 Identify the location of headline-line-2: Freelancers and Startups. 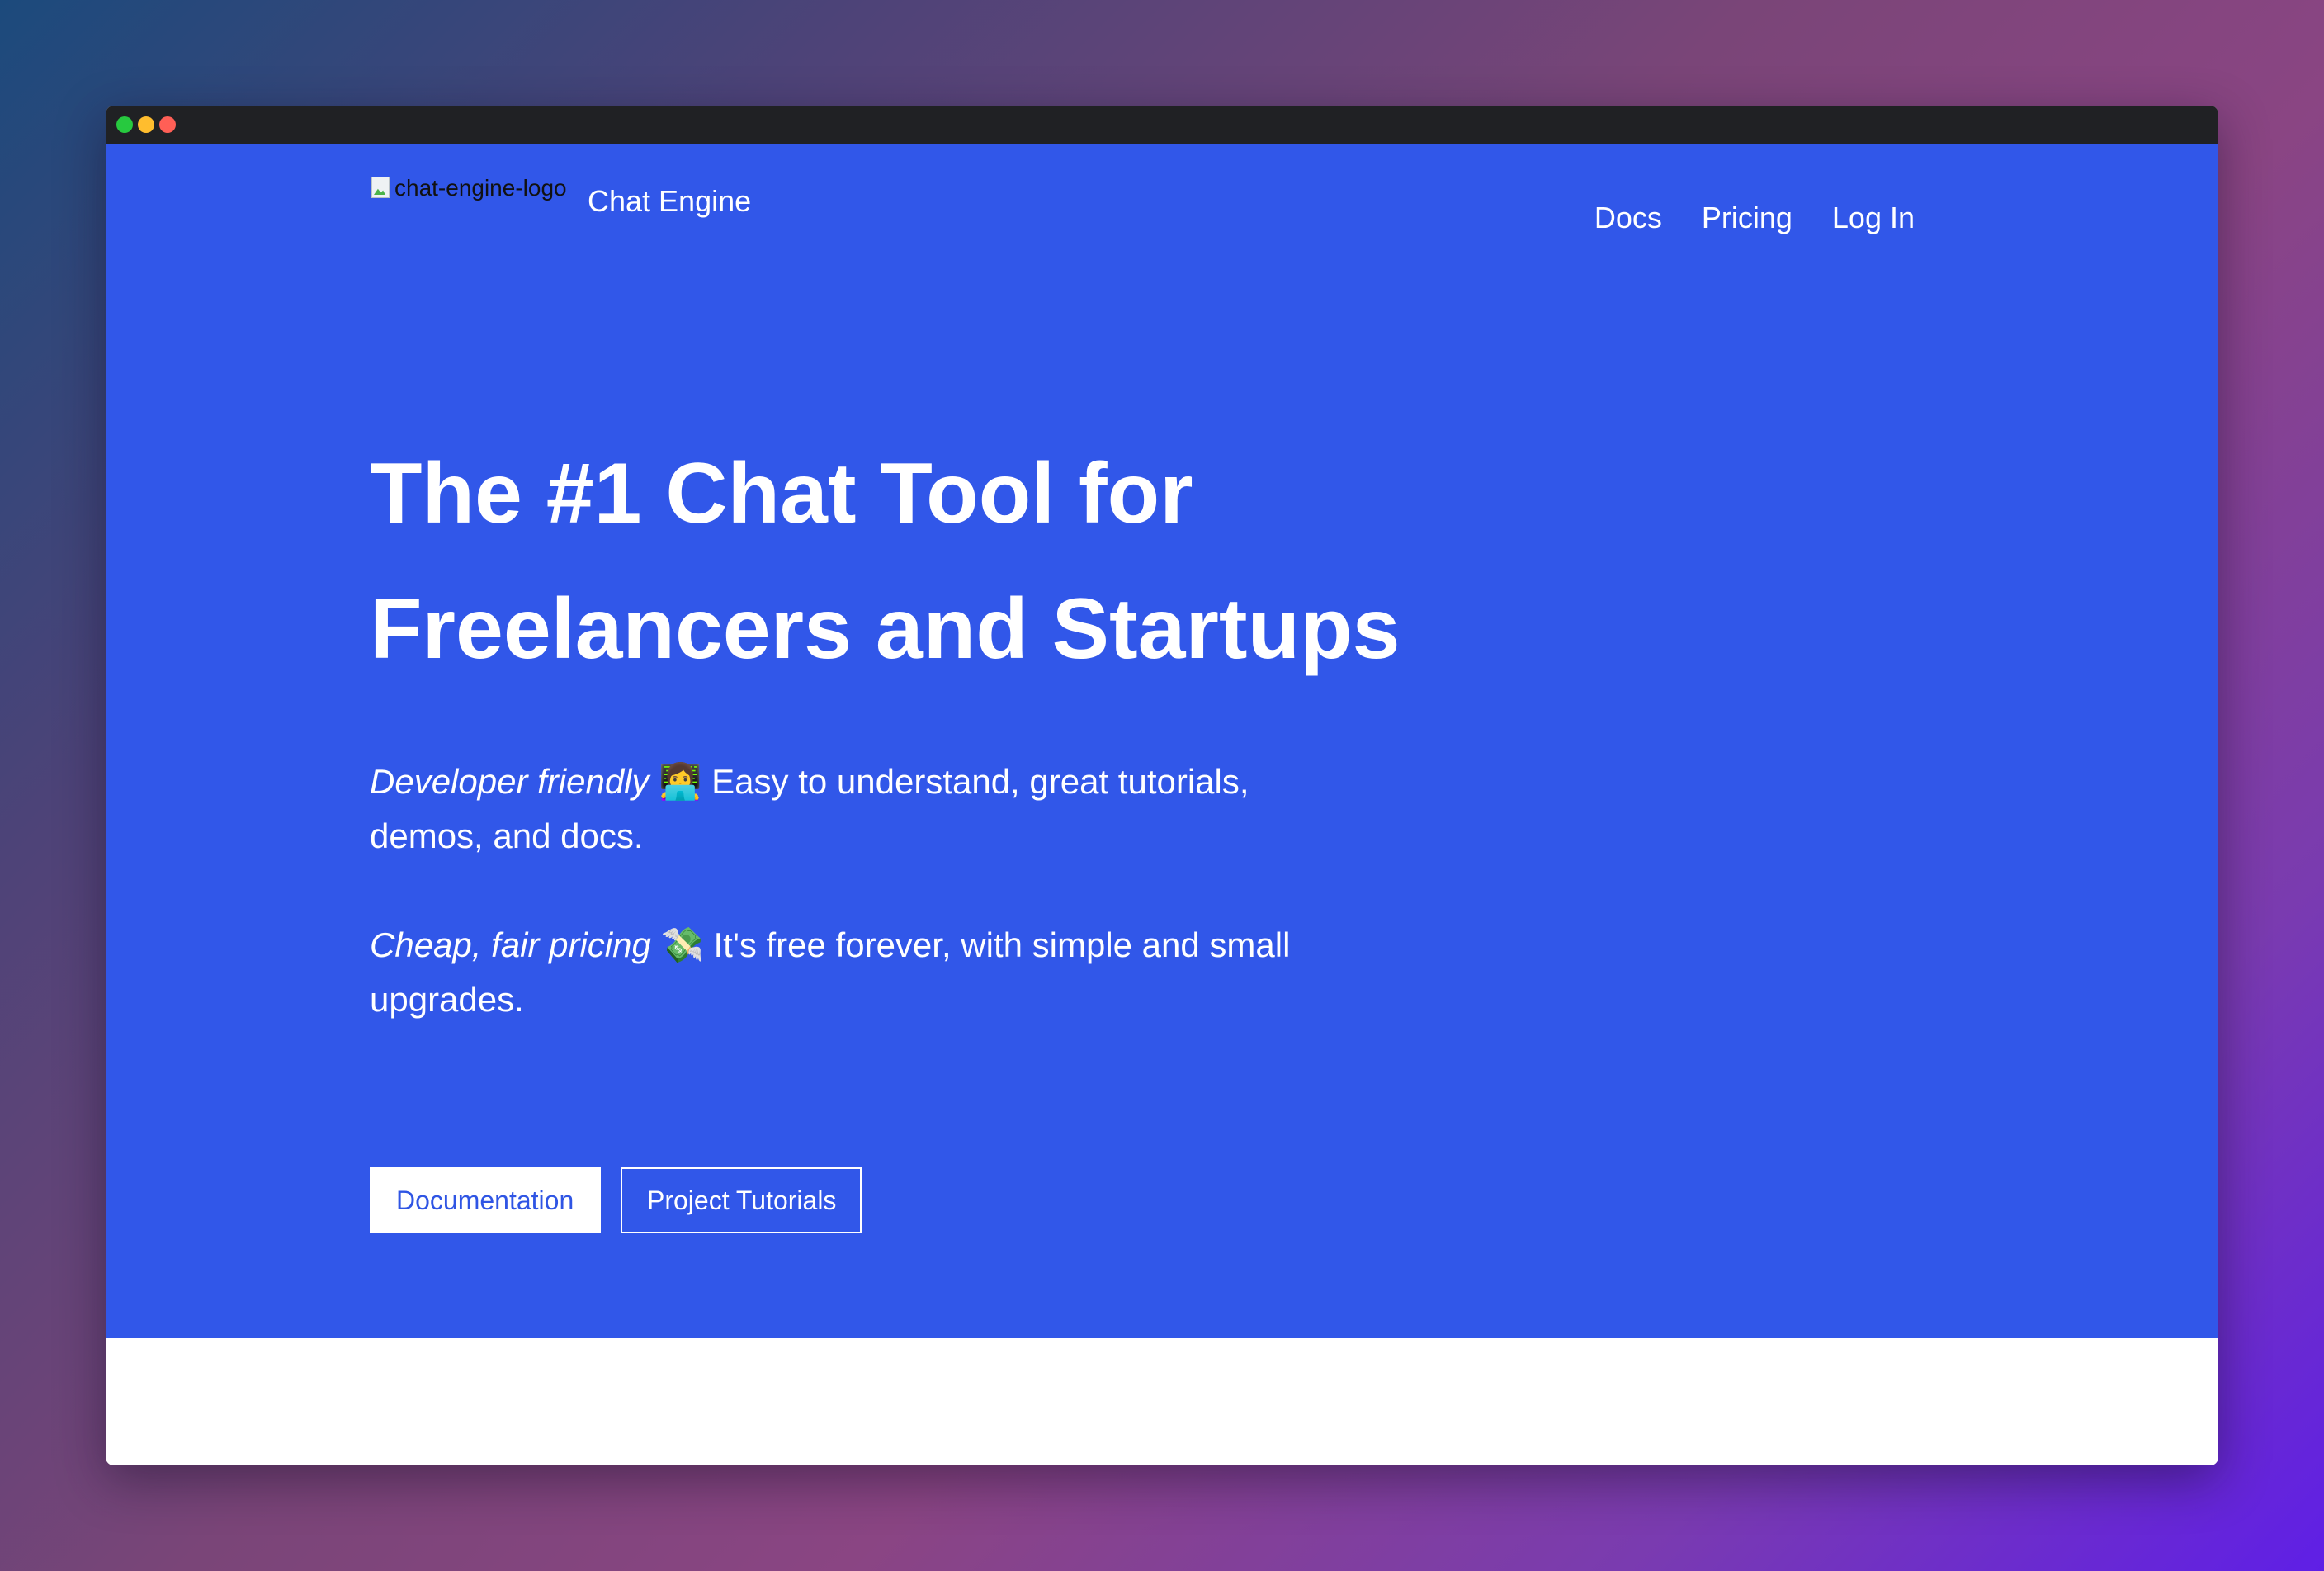
(885, 629).